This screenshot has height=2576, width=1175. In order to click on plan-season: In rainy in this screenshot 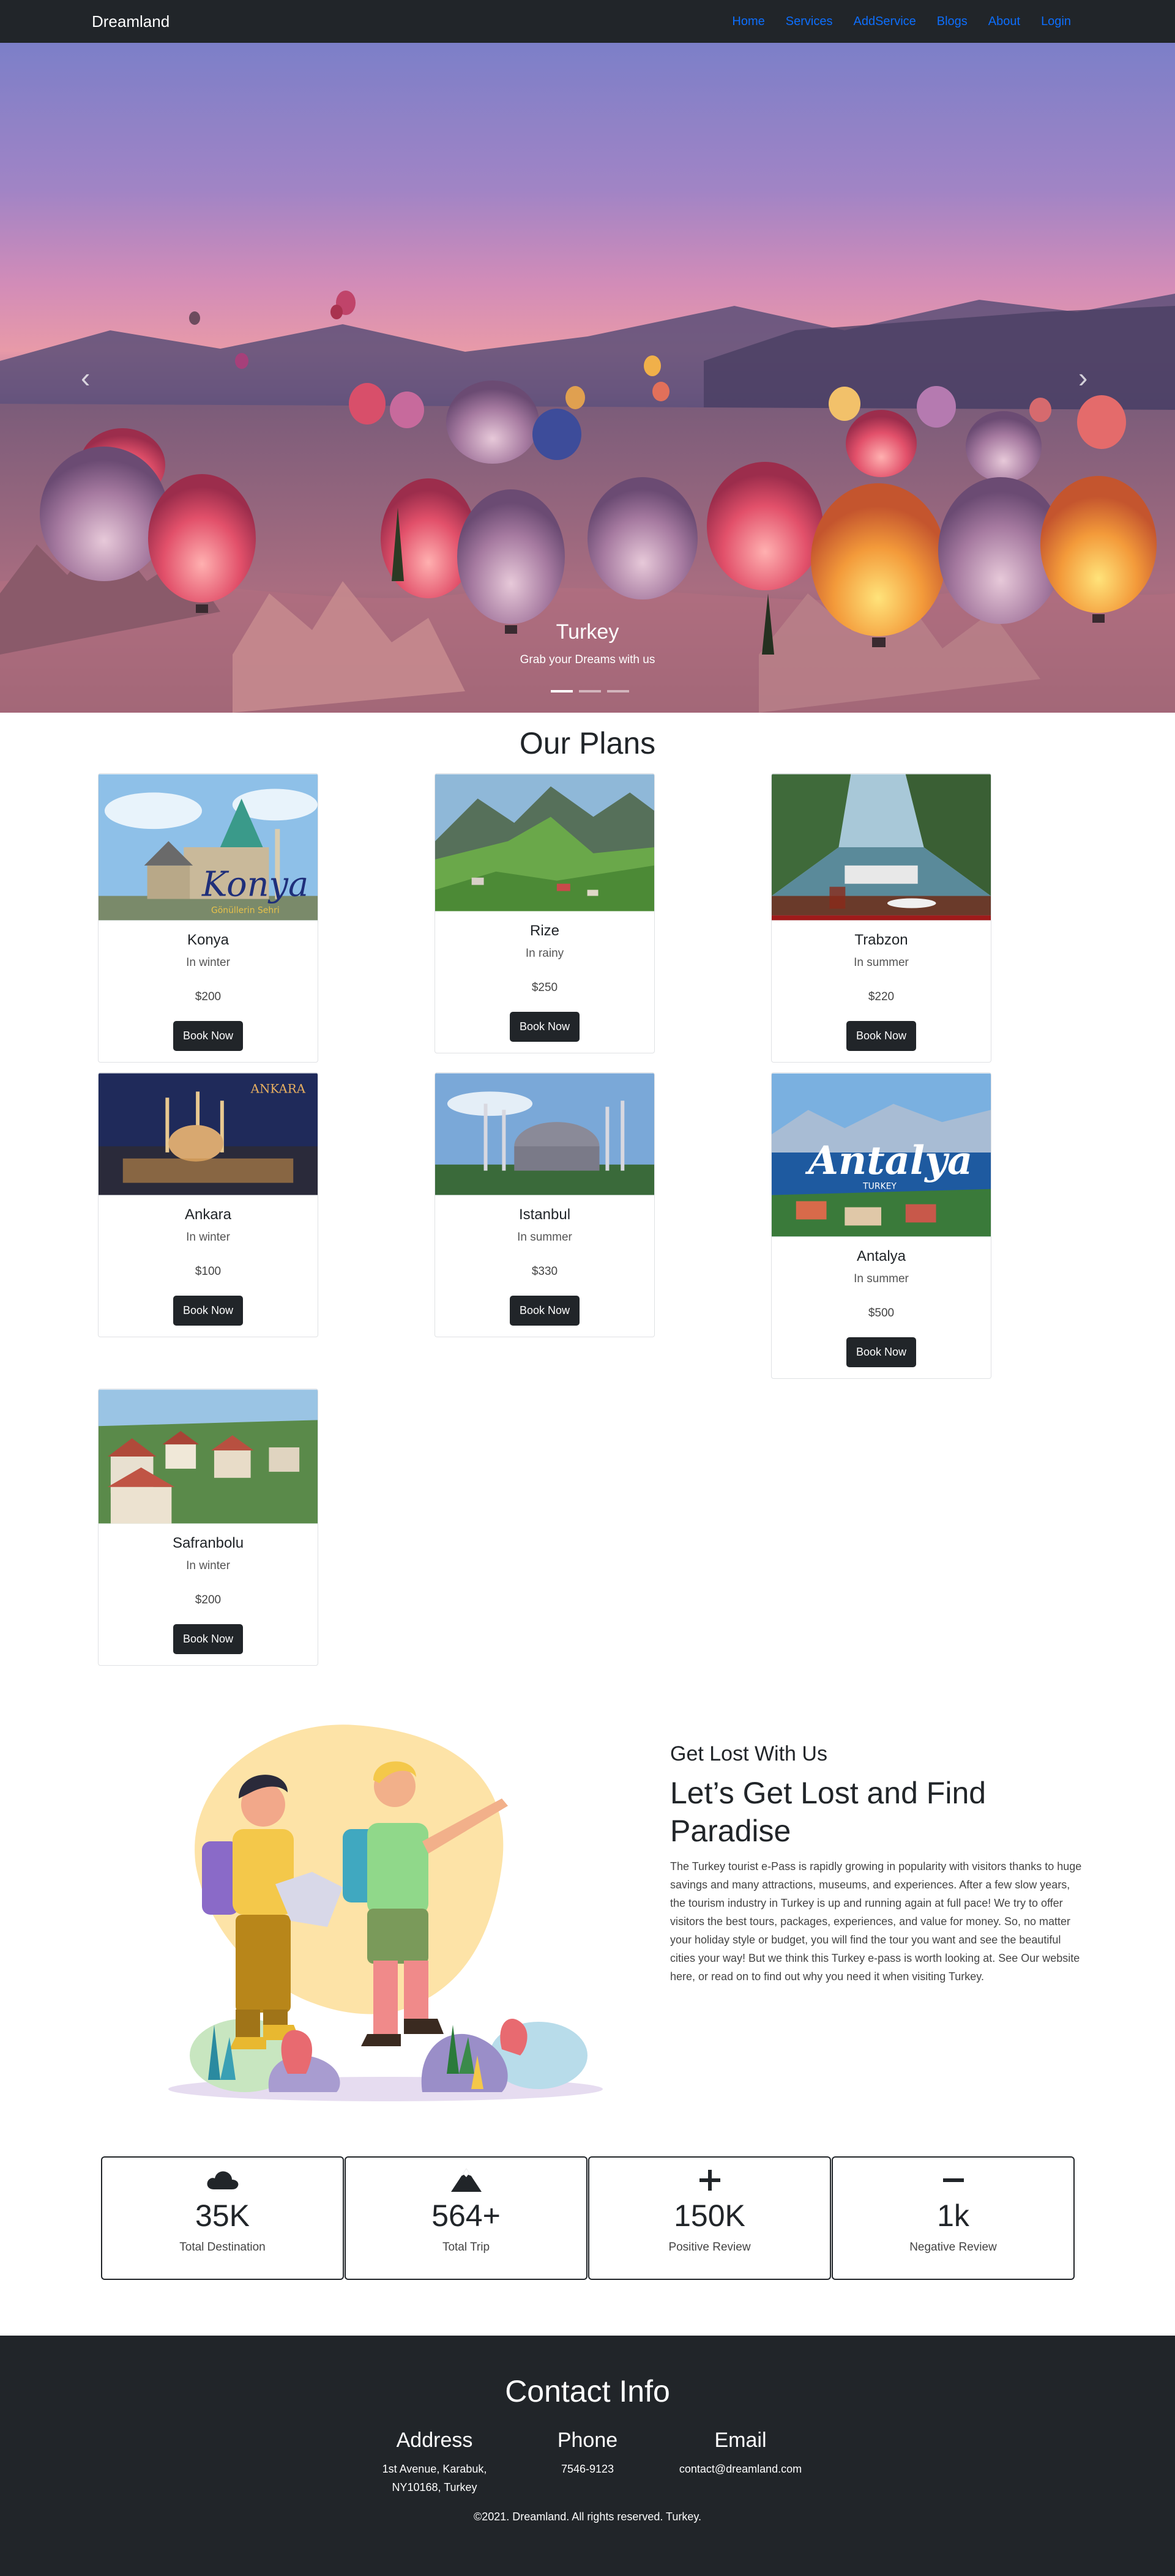, I will do `click(544, 953)`.